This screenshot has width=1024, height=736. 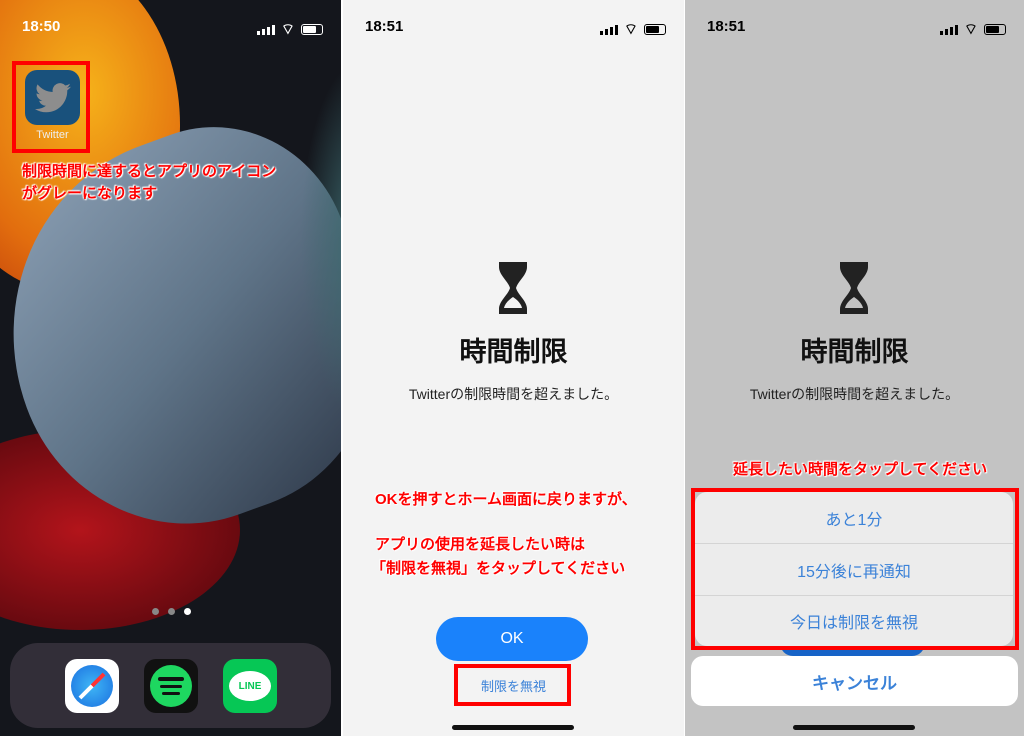 What do you see at coordinates (90, 193) in the screenshot?
I see `annotation-text: がグレーになります` at bounding box center [90, 193].